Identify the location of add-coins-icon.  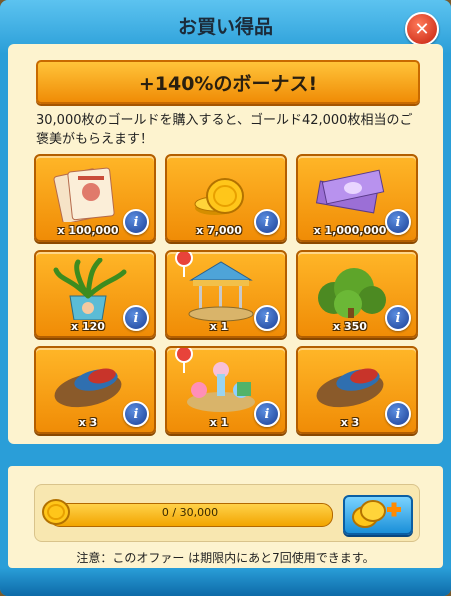
(376, 514).